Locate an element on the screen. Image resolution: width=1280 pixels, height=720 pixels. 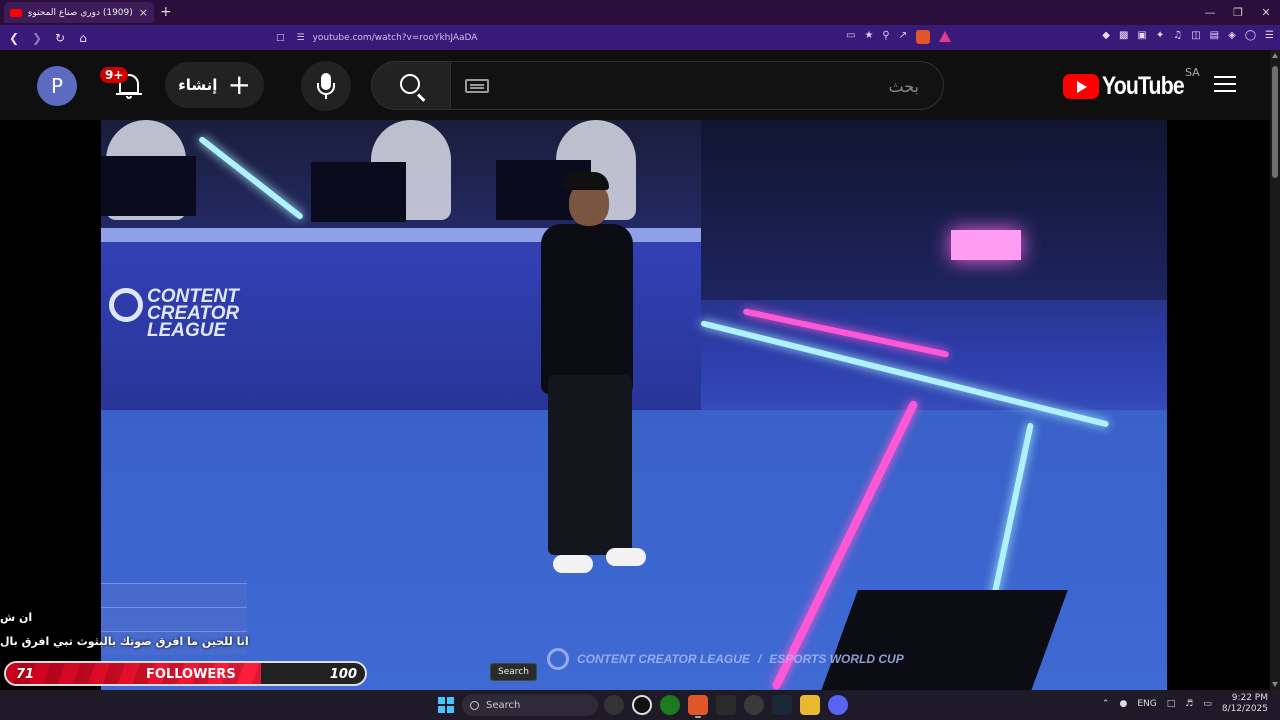
minimize-icon: — is located at coordinates (1210, 12).